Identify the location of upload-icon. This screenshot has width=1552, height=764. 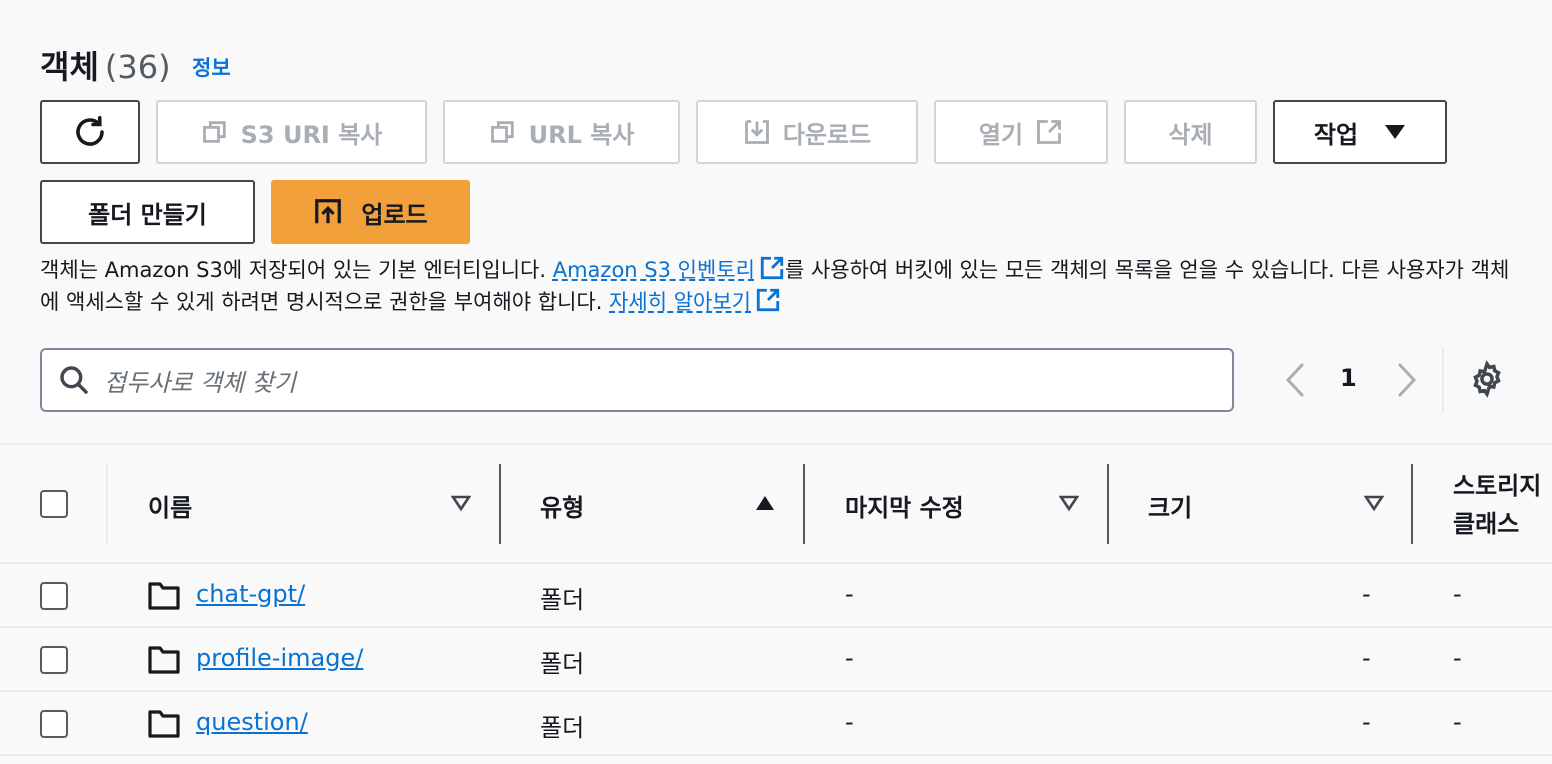
(328, 211).